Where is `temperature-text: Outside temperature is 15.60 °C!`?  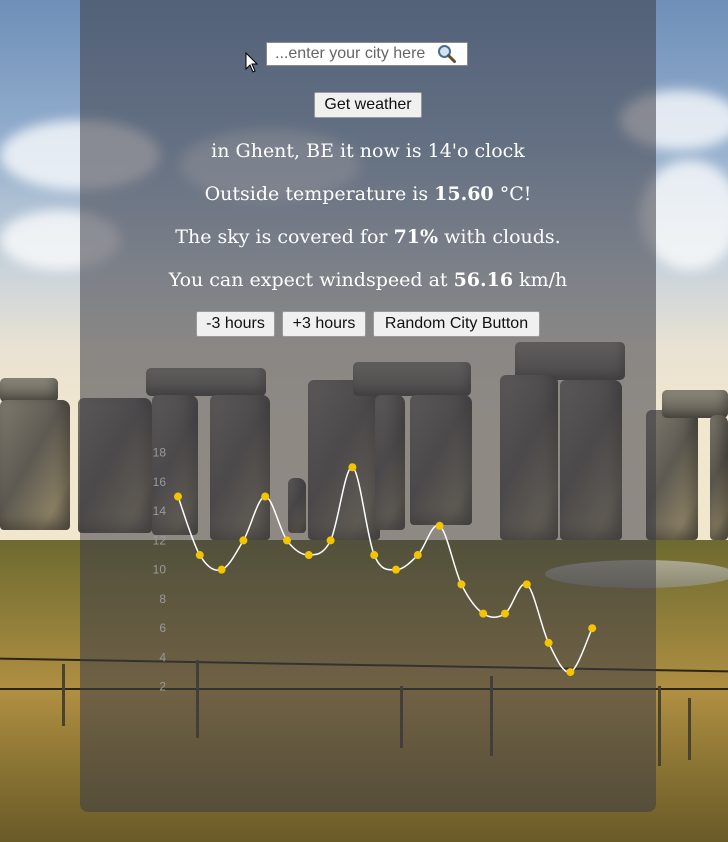 temperature-text: Outside temperature is 15.60 °C! is located at coordinates (368, 194).